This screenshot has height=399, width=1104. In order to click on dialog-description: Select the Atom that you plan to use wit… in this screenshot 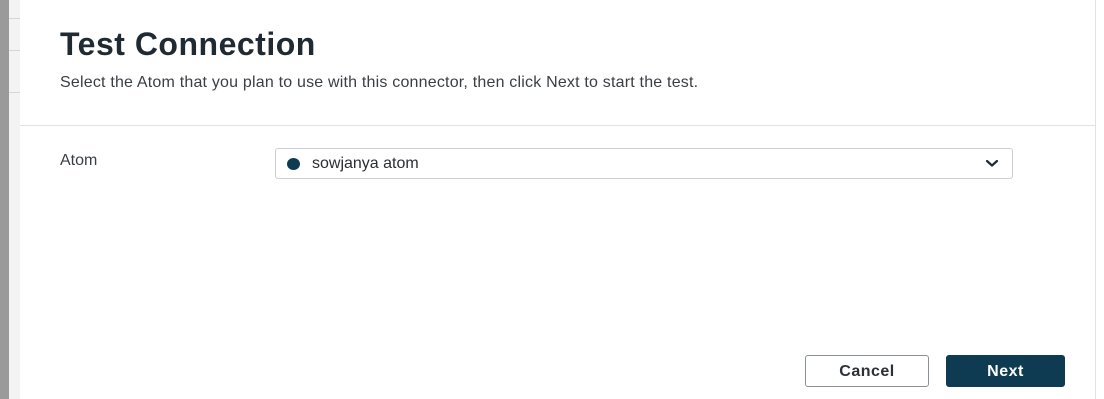, I will do `click(379, 82)`.